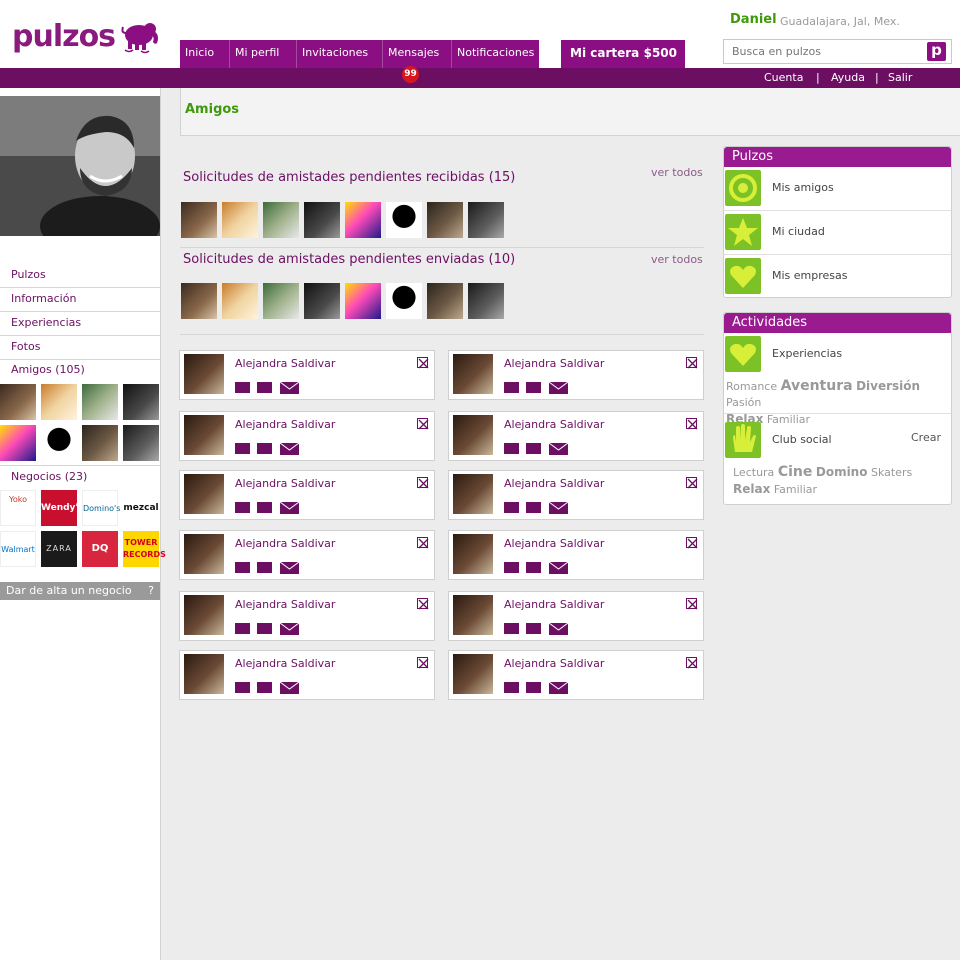 Image resolution: width=960 pixels, height=960 pixels. I want to click on tag: Skaters, so click(891, 472).